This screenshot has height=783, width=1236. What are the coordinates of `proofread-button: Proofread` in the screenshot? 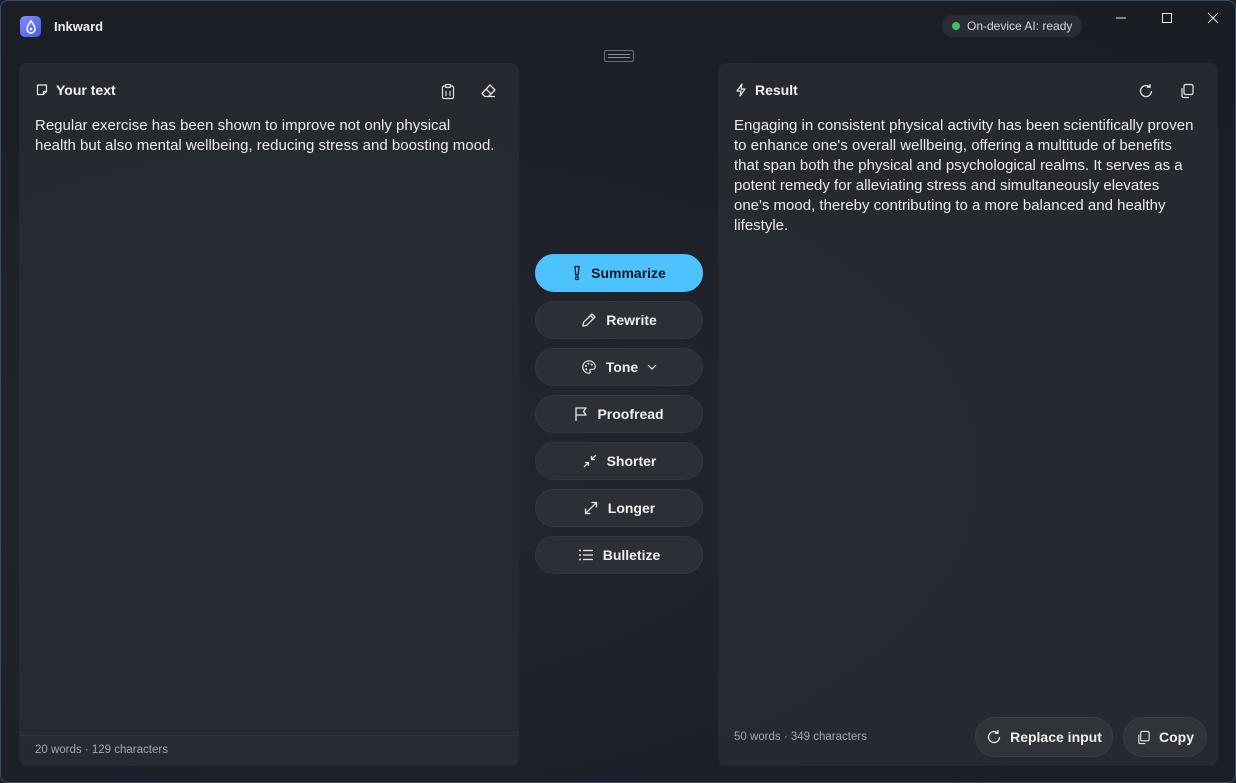 It's located at (619, 414).